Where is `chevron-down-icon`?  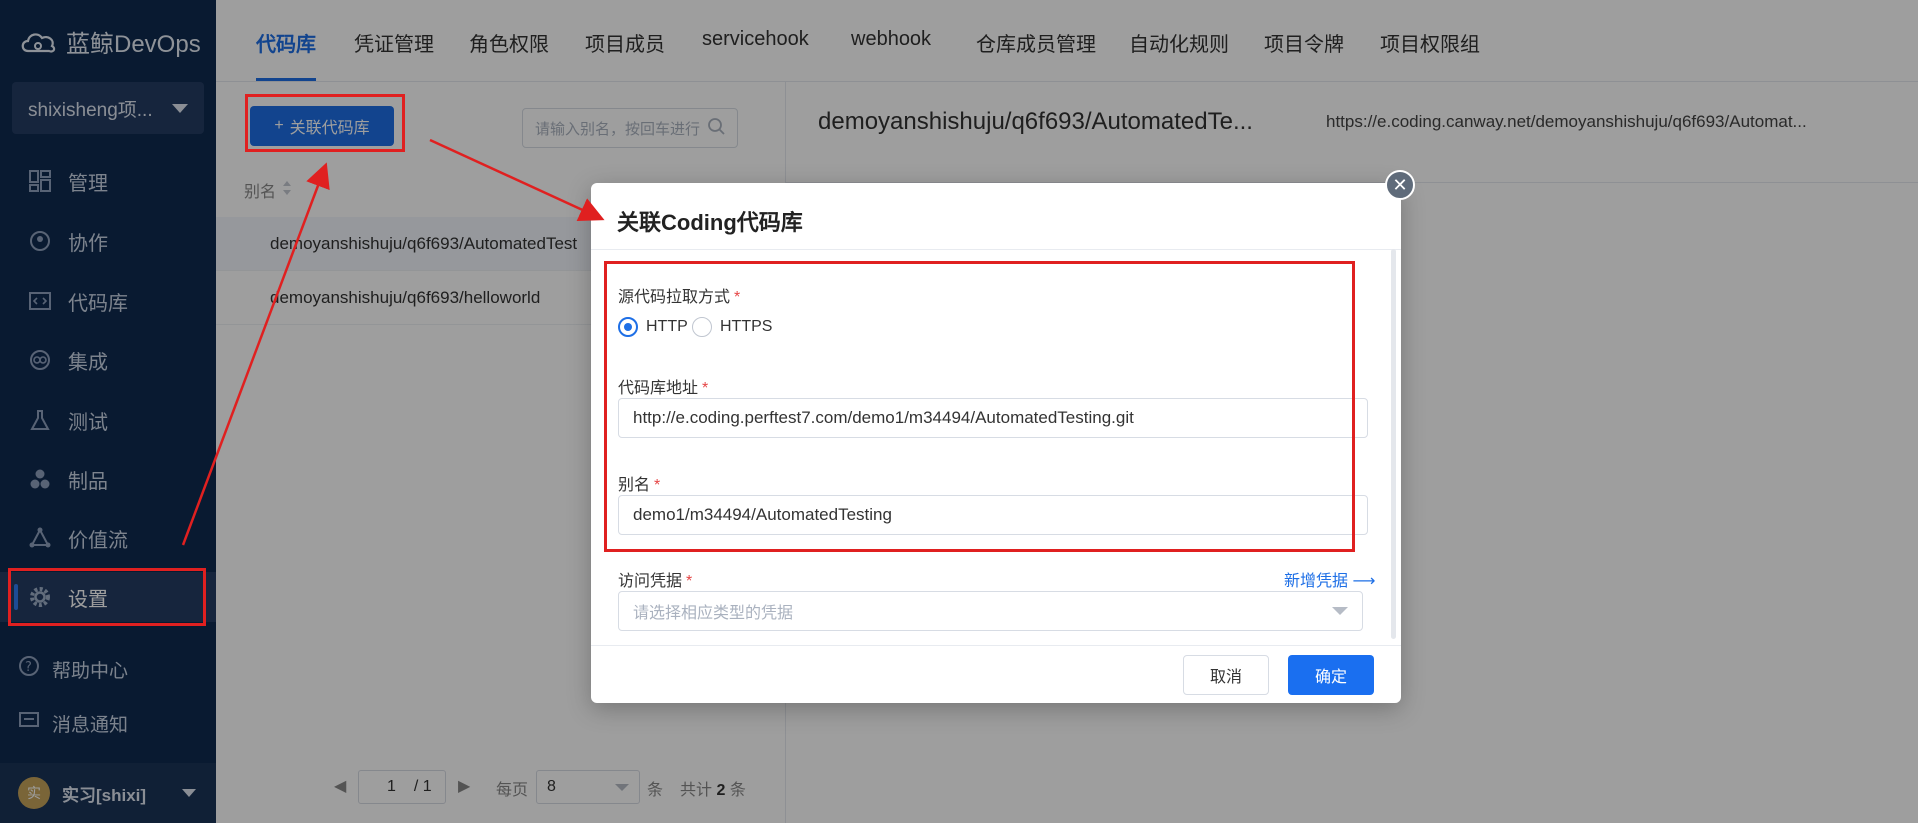
chevron-down-icon is located at coordinates (1340, 611).